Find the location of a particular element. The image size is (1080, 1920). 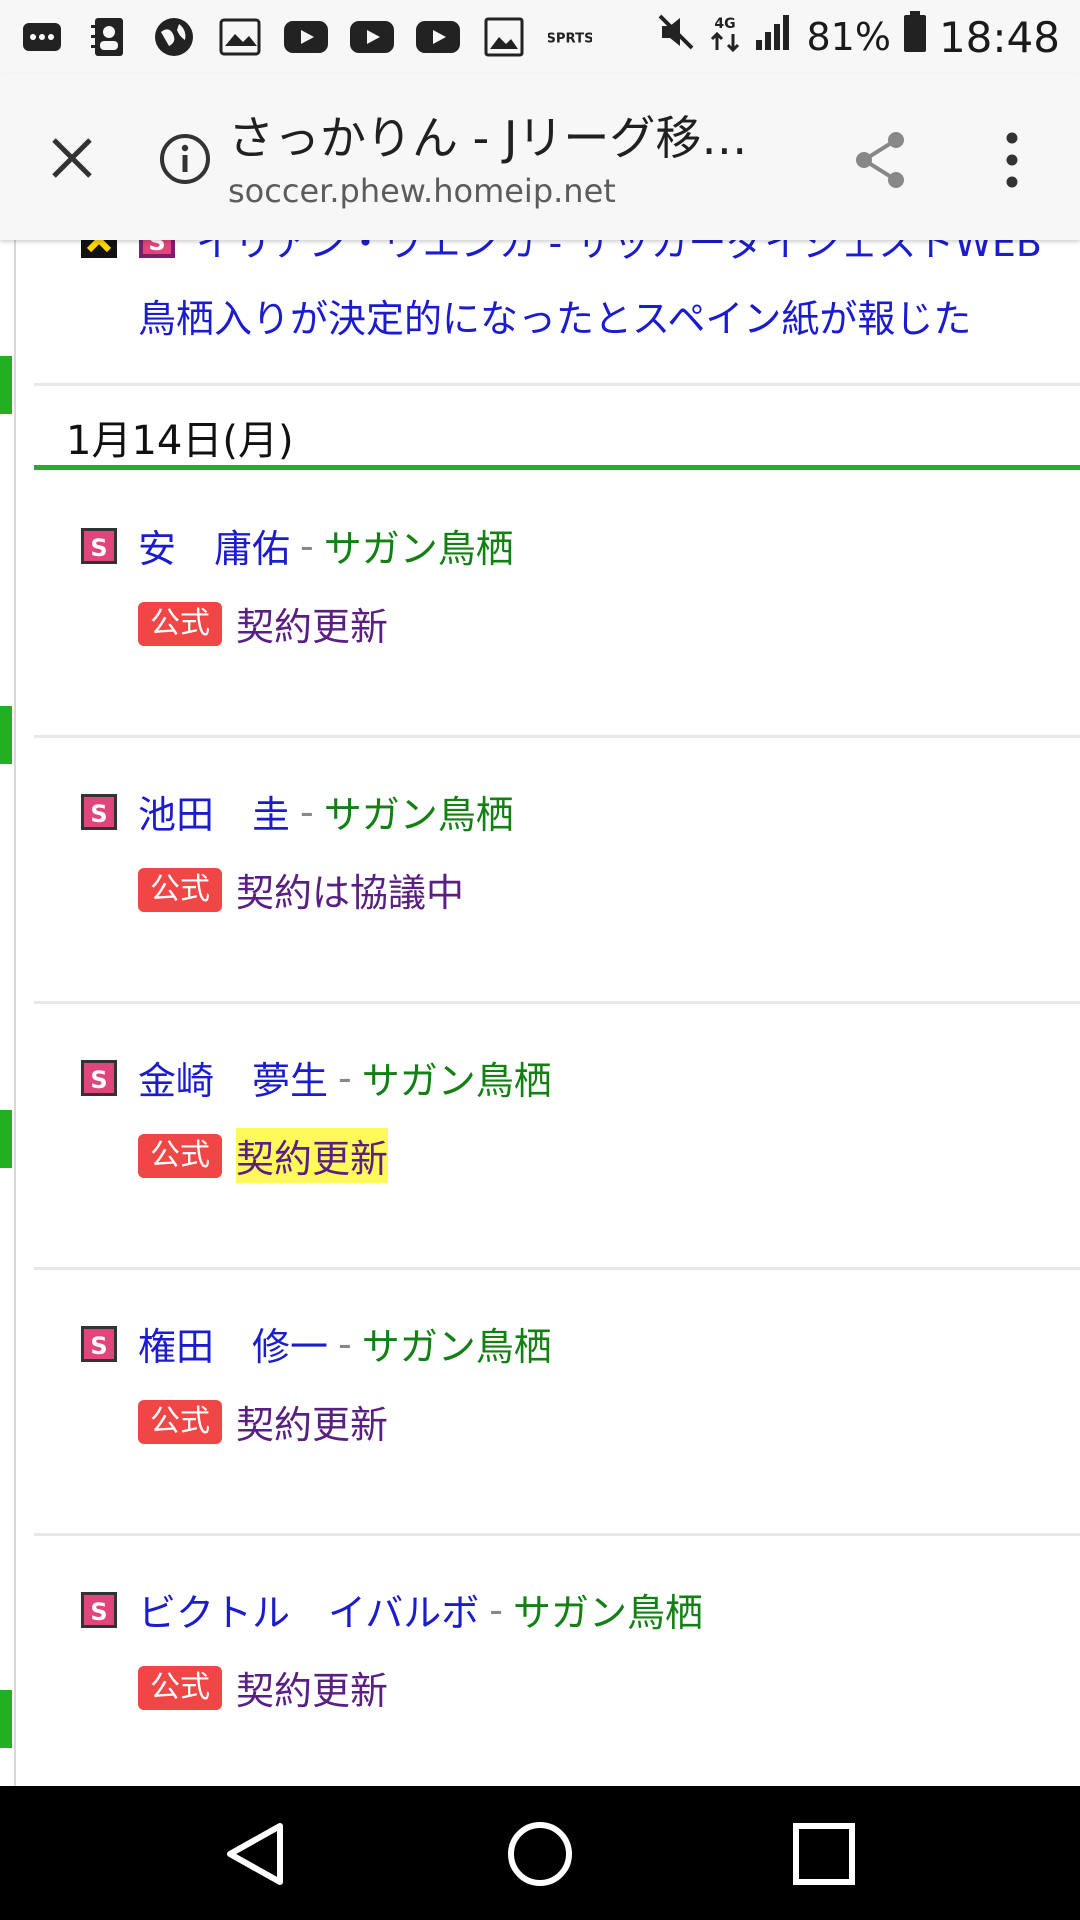

close-icon is located at coordinates (72, 158).